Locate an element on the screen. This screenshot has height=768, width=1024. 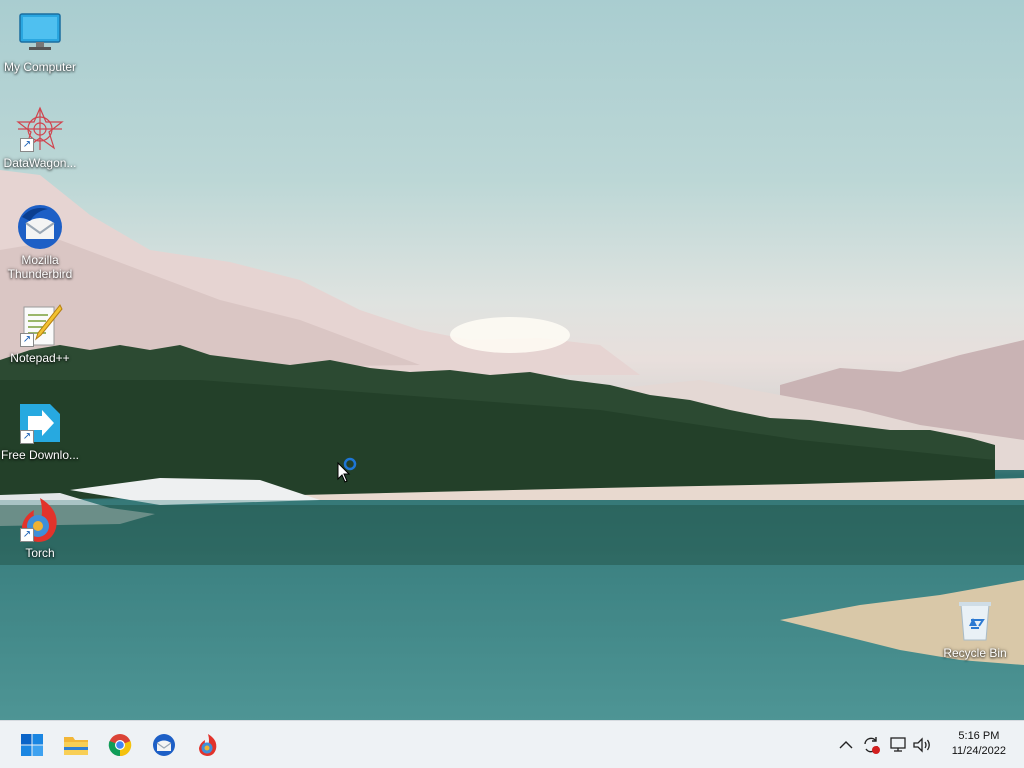
free-download-manager-icon: ↗ is located at coordinates (40, 422).